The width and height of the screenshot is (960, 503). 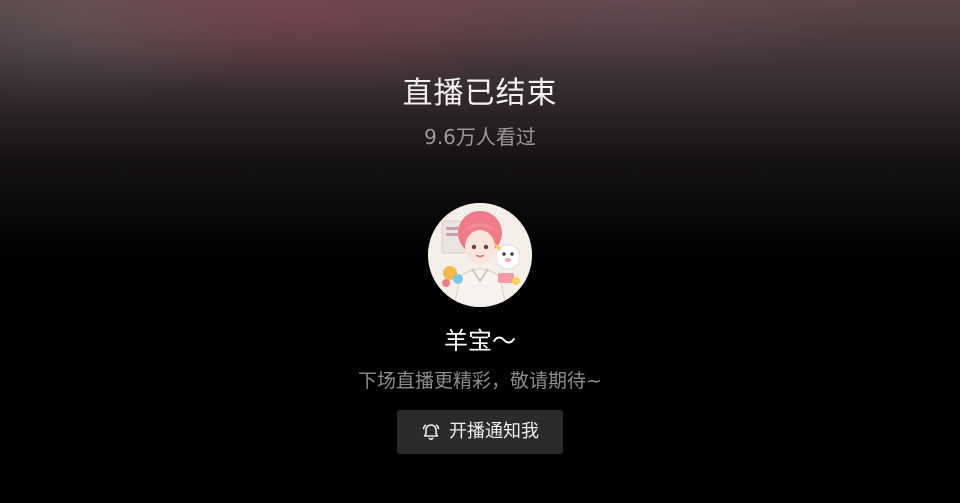 I want to click on bell-icon, so click(x=431, y=432).